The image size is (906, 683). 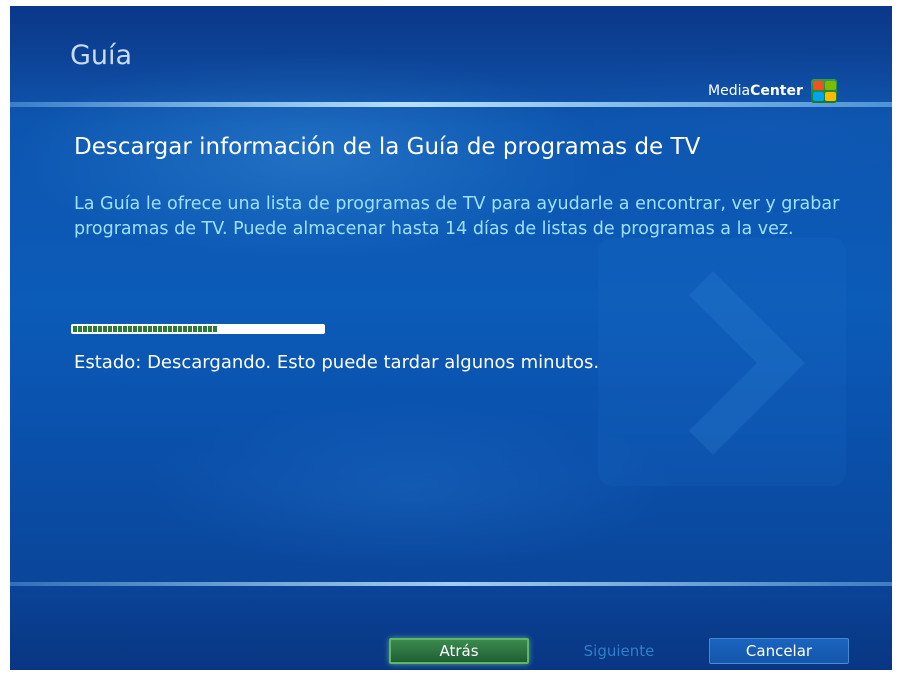 I want to click on cancel-button: Cancelar, so click(x=779, y=651).